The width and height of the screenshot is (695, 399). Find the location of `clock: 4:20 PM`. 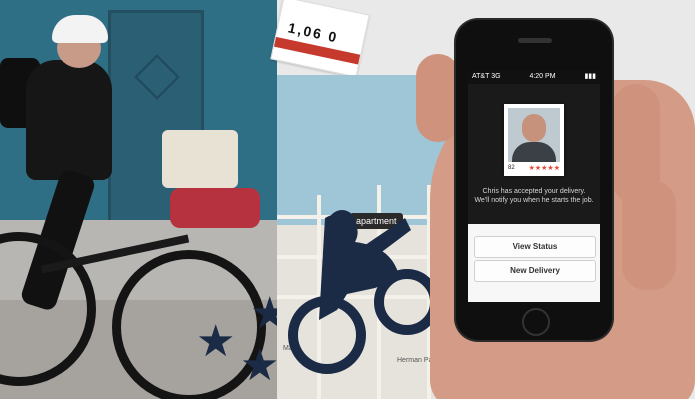

clock: 4:20 PM is located at coordinates (542, 76).